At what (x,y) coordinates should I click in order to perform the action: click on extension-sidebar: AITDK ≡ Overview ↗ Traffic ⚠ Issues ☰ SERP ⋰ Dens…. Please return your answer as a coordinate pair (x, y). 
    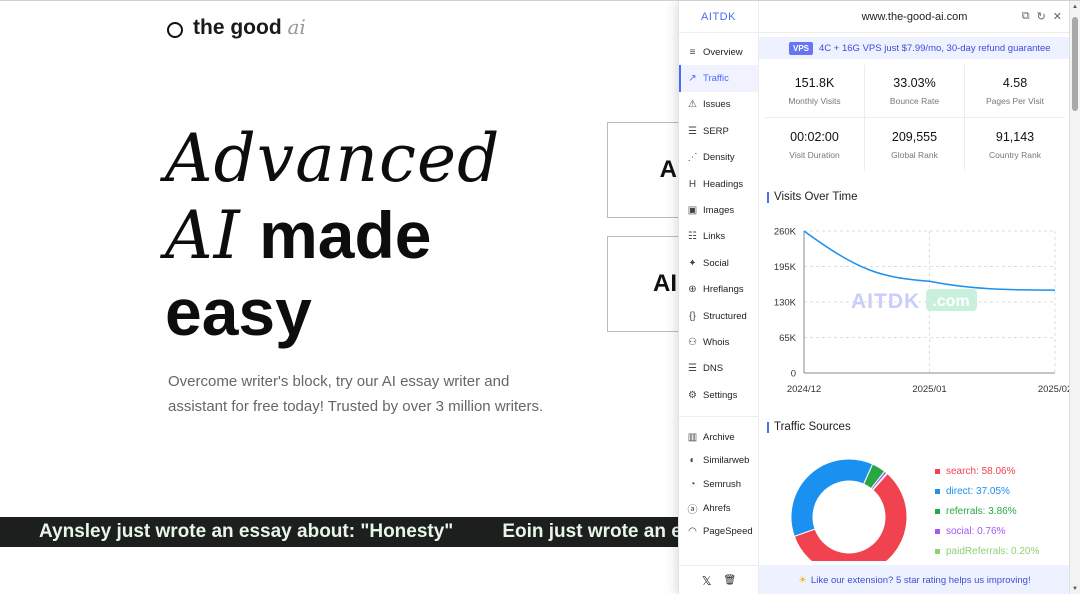
    Looking at the image, I should click on (719, 297).